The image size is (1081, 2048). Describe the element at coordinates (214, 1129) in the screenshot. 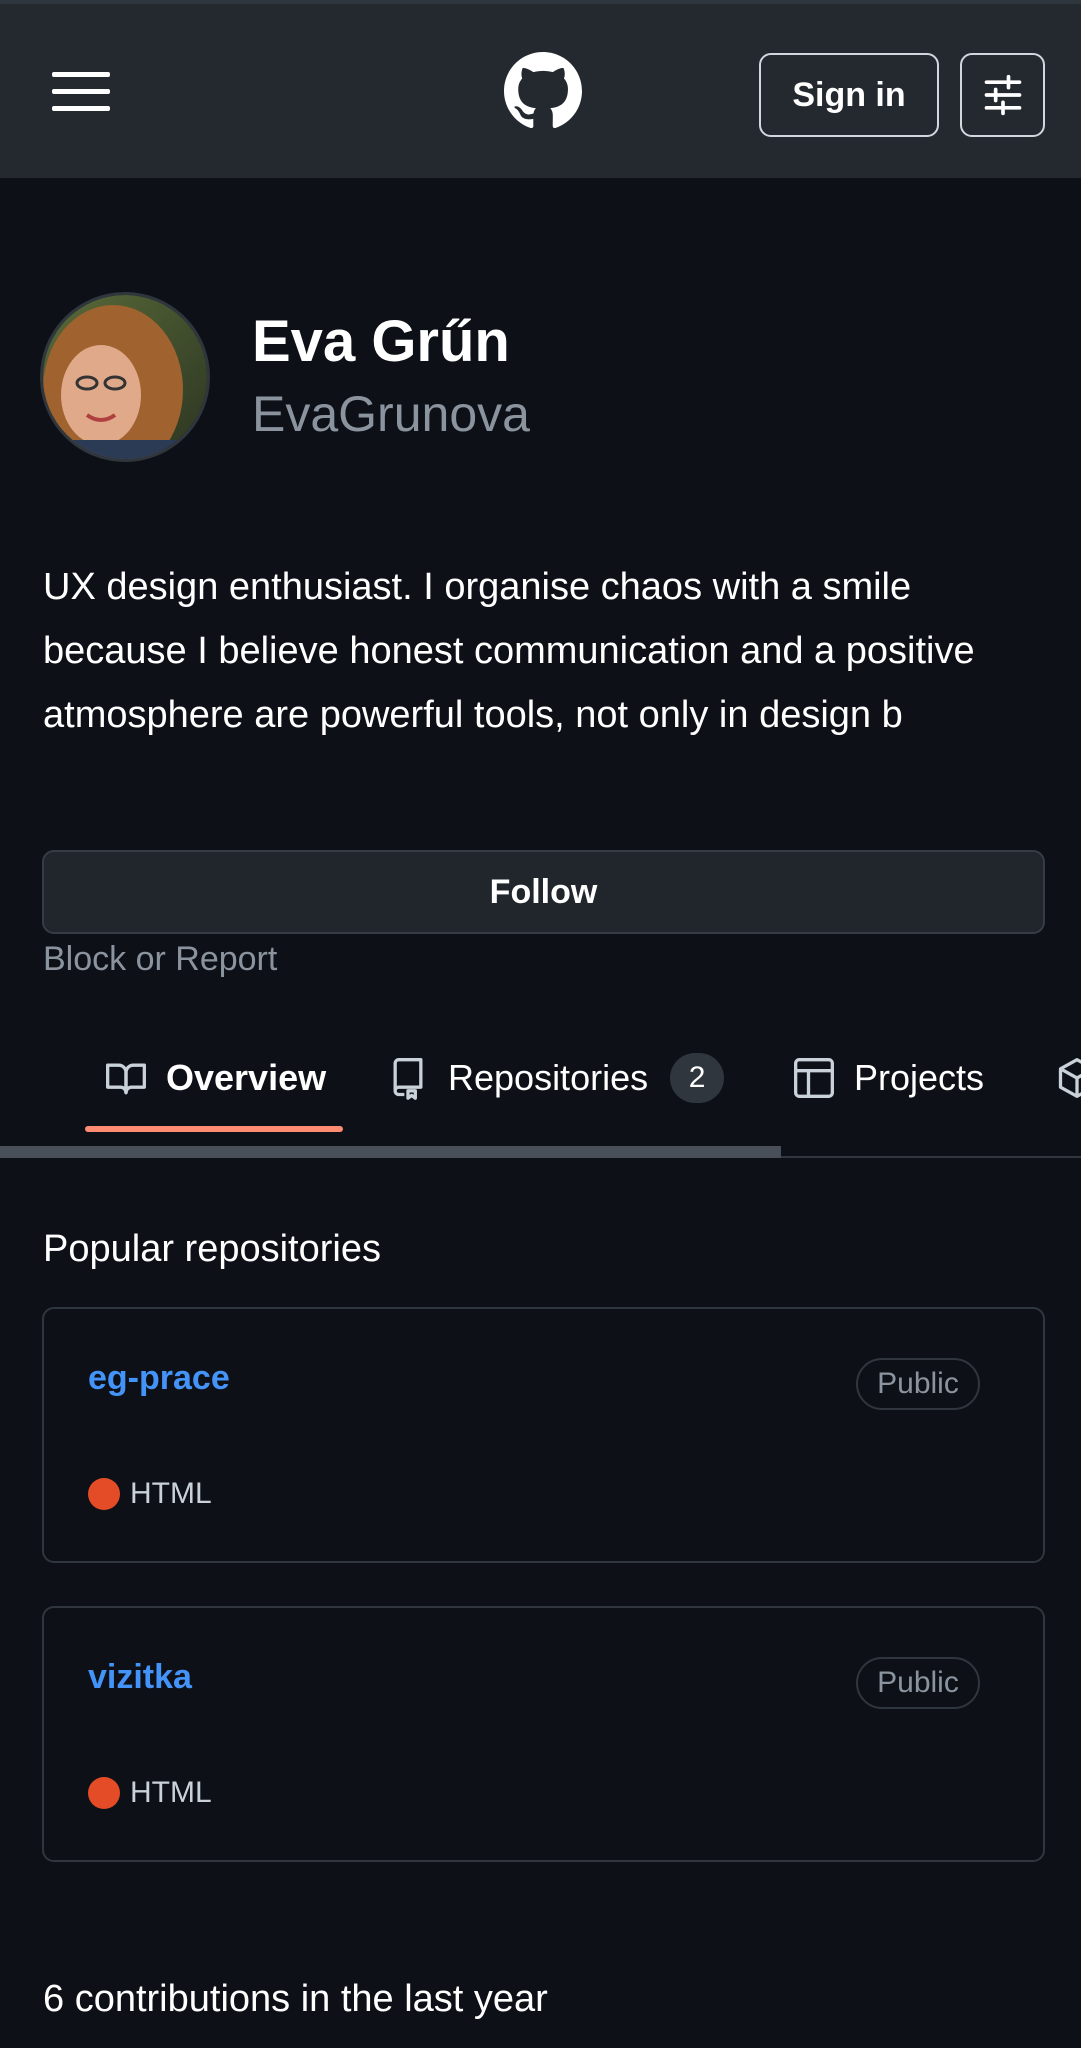

I see `active-tab-indicator` at that location.